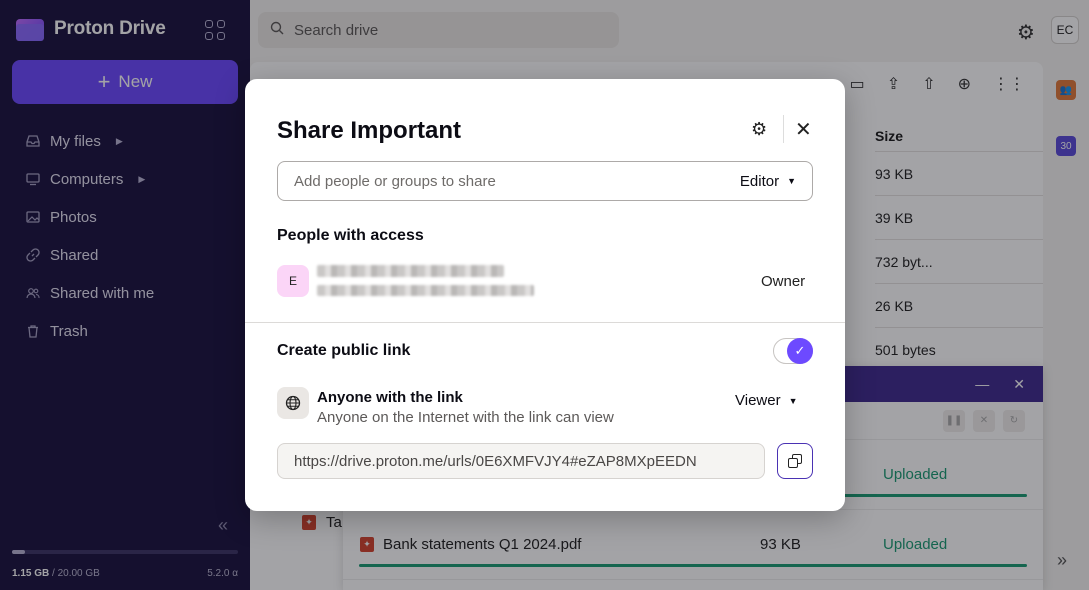 This screenshot has height=590, width=1089. I want to click on owner-email-redacted, so click(425, 290).